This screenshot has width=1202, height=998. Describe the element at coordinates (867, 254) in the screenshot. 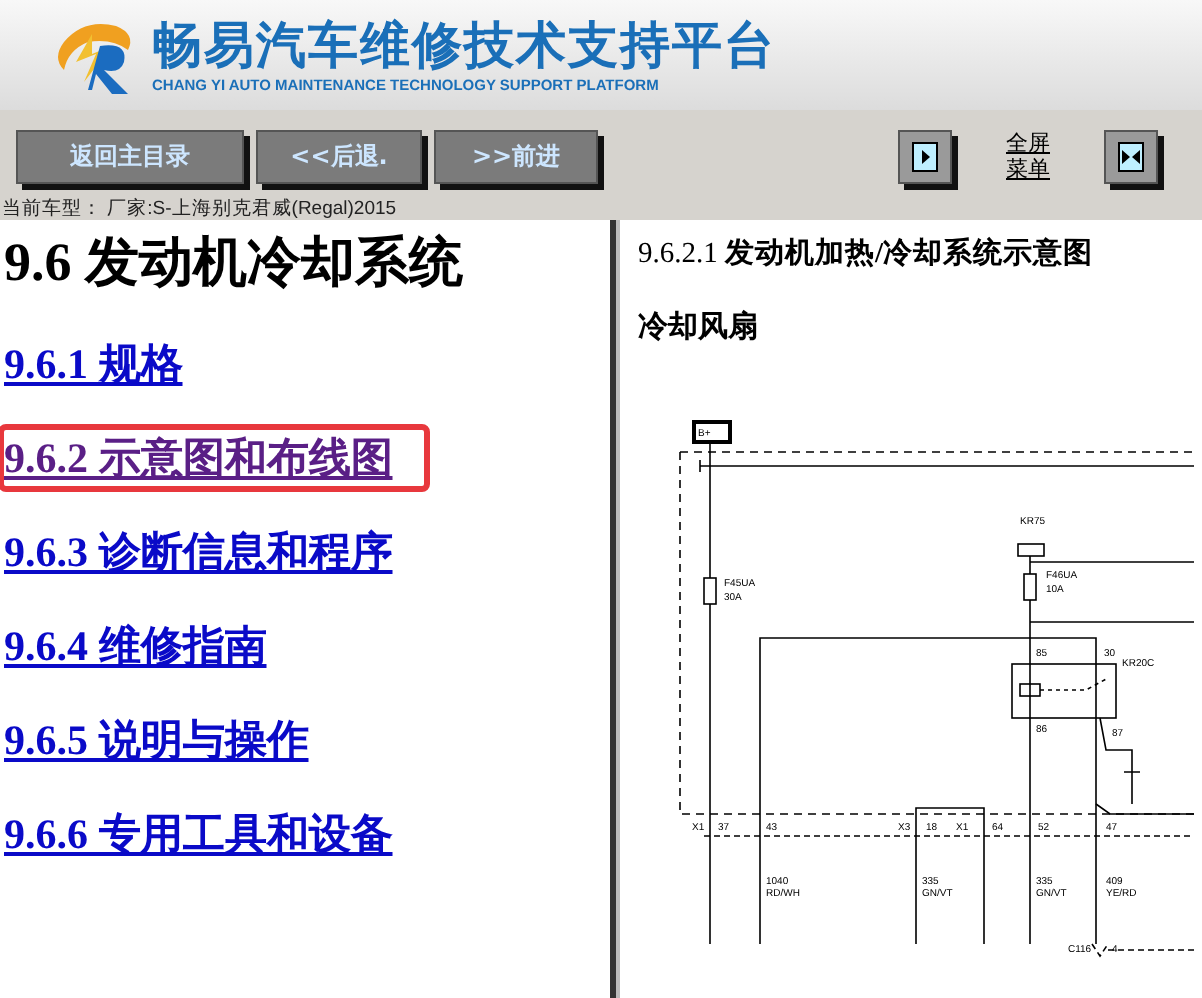

I see `diagram-heading: 9.6.2.1 发动机加热/冷却系统示意图` at that location.